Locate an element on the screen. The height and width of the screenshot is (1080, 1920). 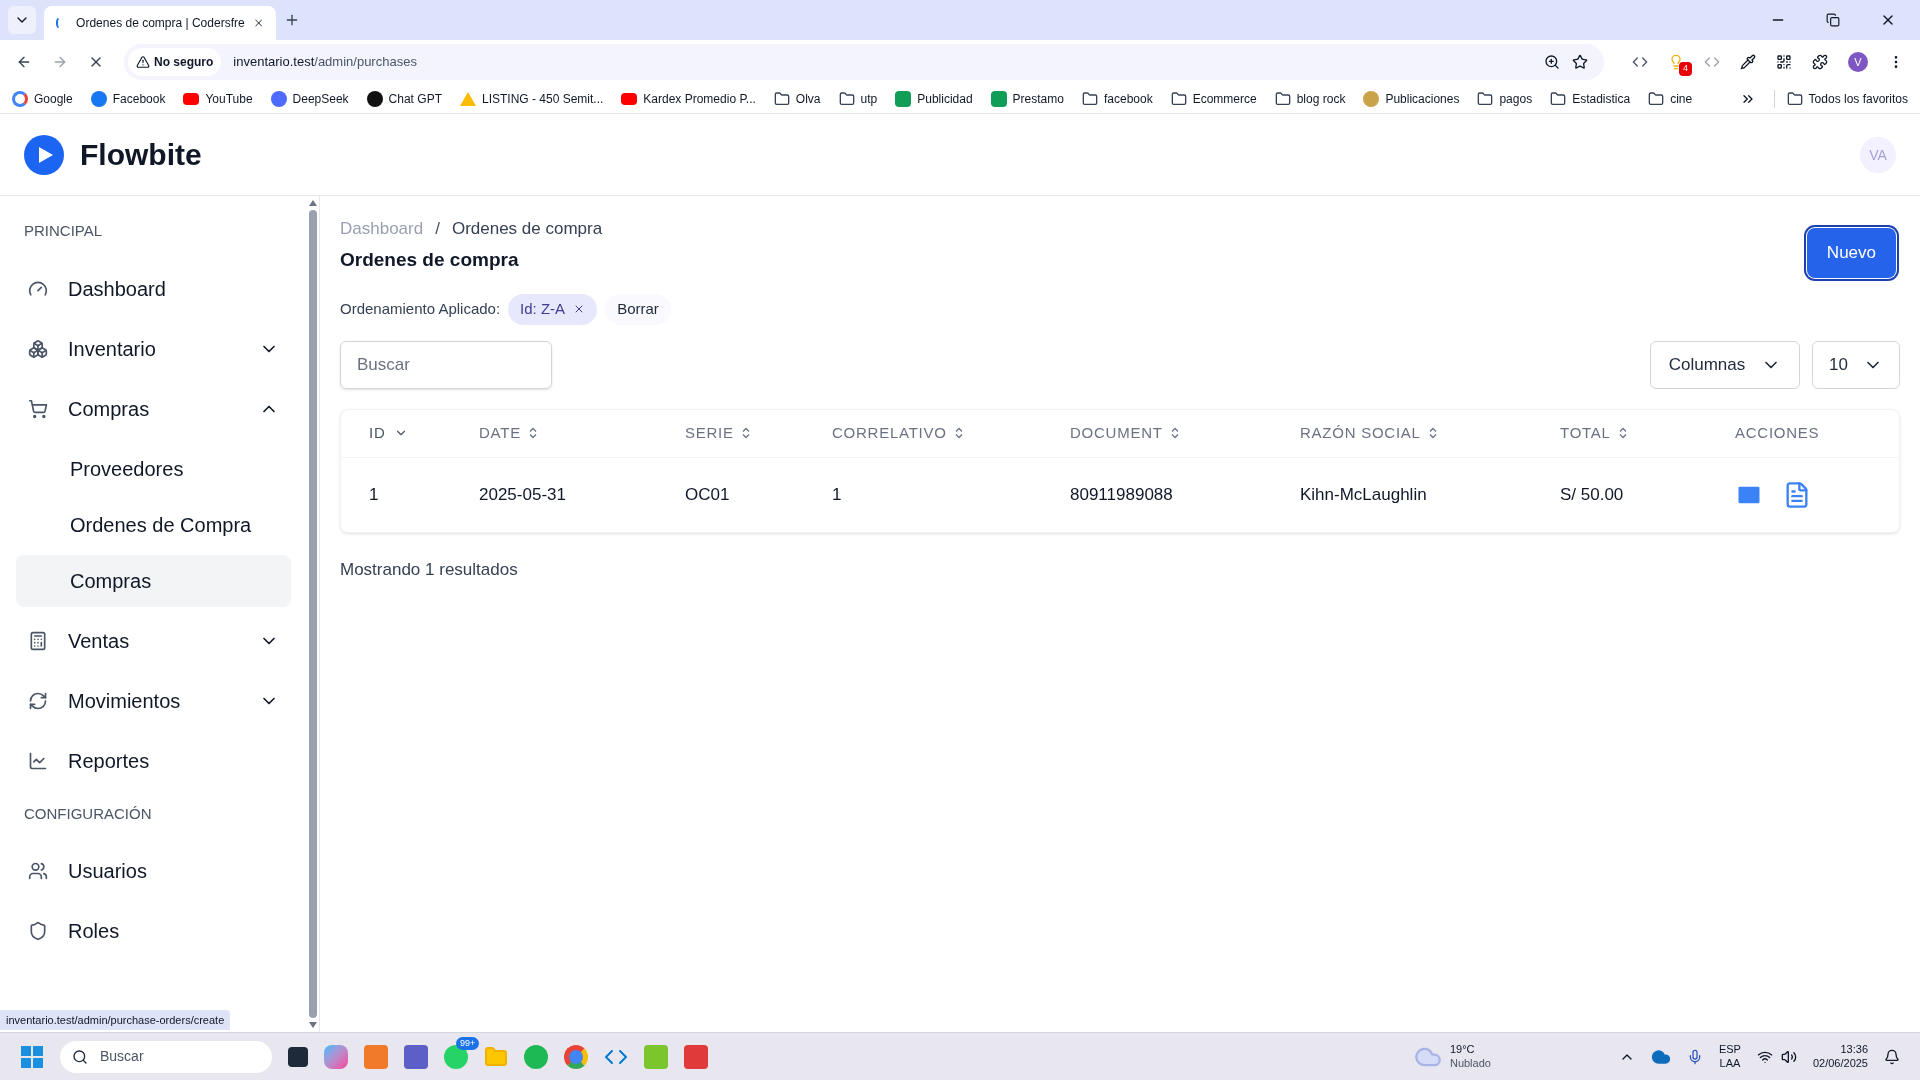
bookmark-link: cine is located at coordinates (1670, 98).